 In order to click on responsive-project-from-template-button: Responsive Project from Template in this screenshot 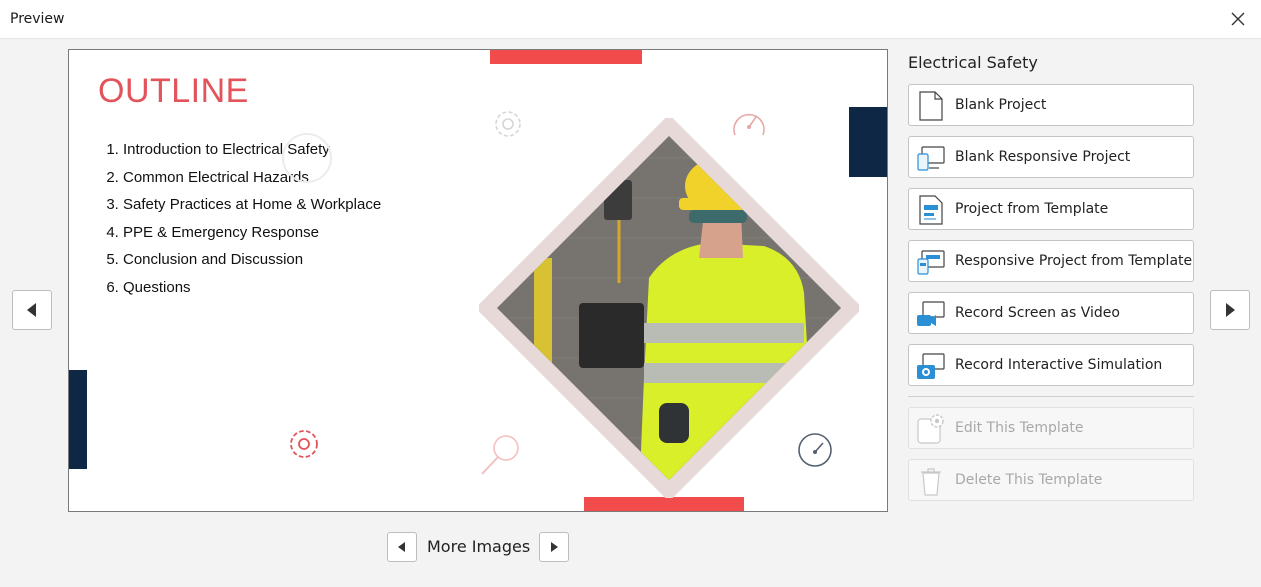, I will do `click(1051, 261)`.